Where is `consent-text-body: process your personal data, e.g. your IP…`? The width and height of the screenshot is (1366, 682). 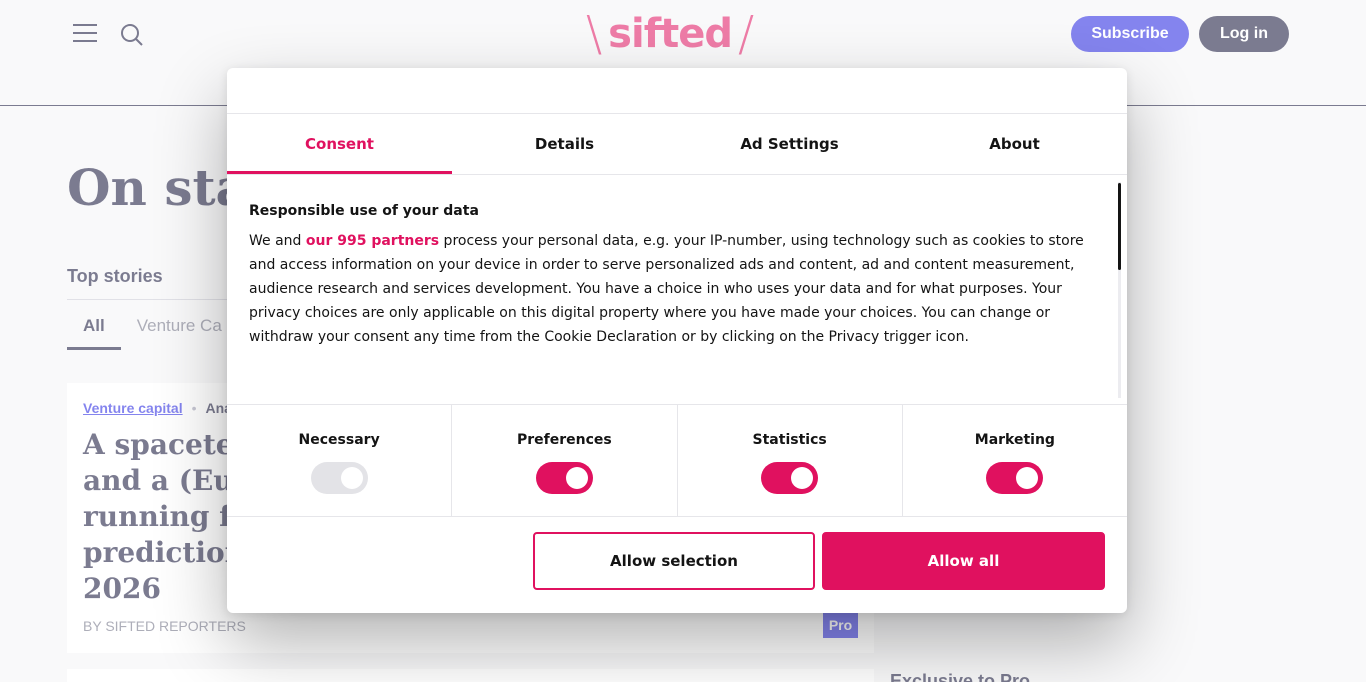 consent-text-body: process your personal data, e.g. your IP… is located at coordinates (666, 289).